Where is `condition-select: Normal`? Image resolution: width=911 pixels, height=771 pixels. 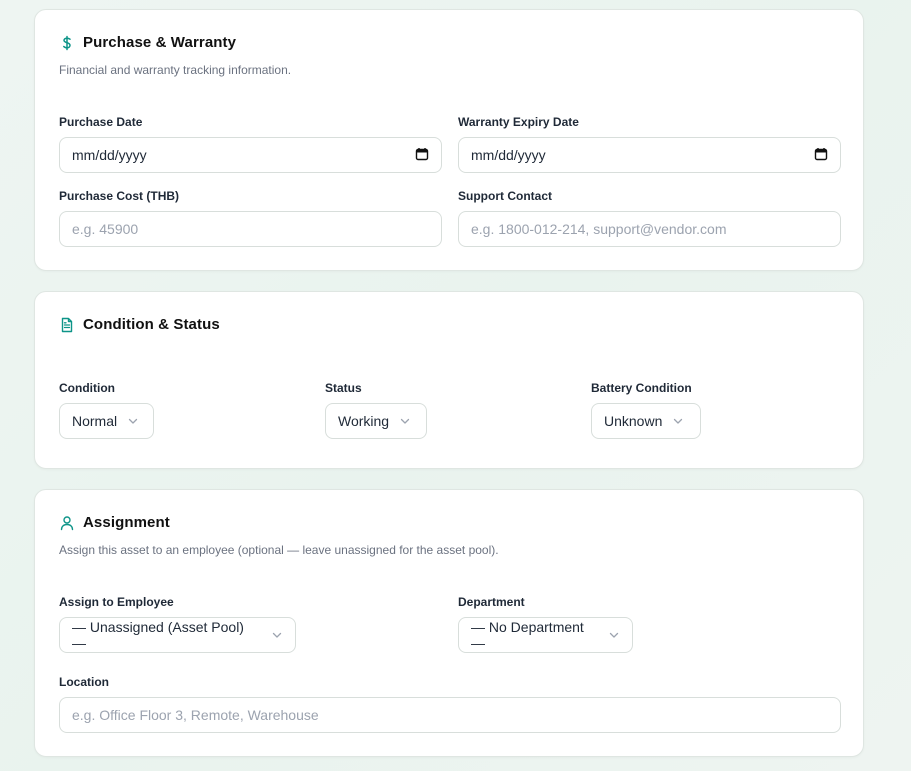 condition-select: Normal is located at coordinates (106, 421).